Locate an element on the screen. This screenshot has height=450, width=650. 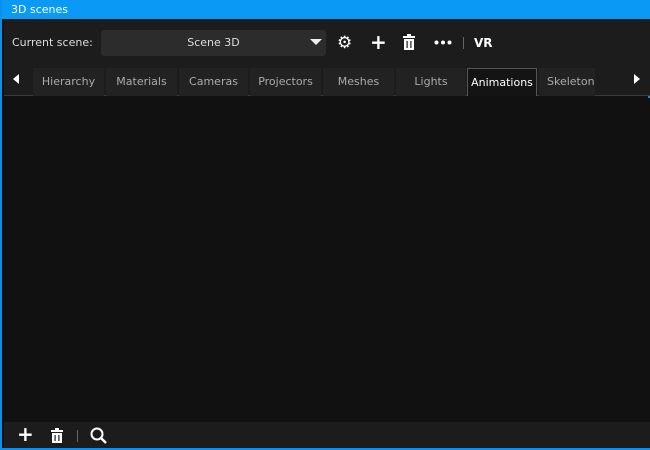
tab-meshes: Meshes is located at coordinates (358, 82).